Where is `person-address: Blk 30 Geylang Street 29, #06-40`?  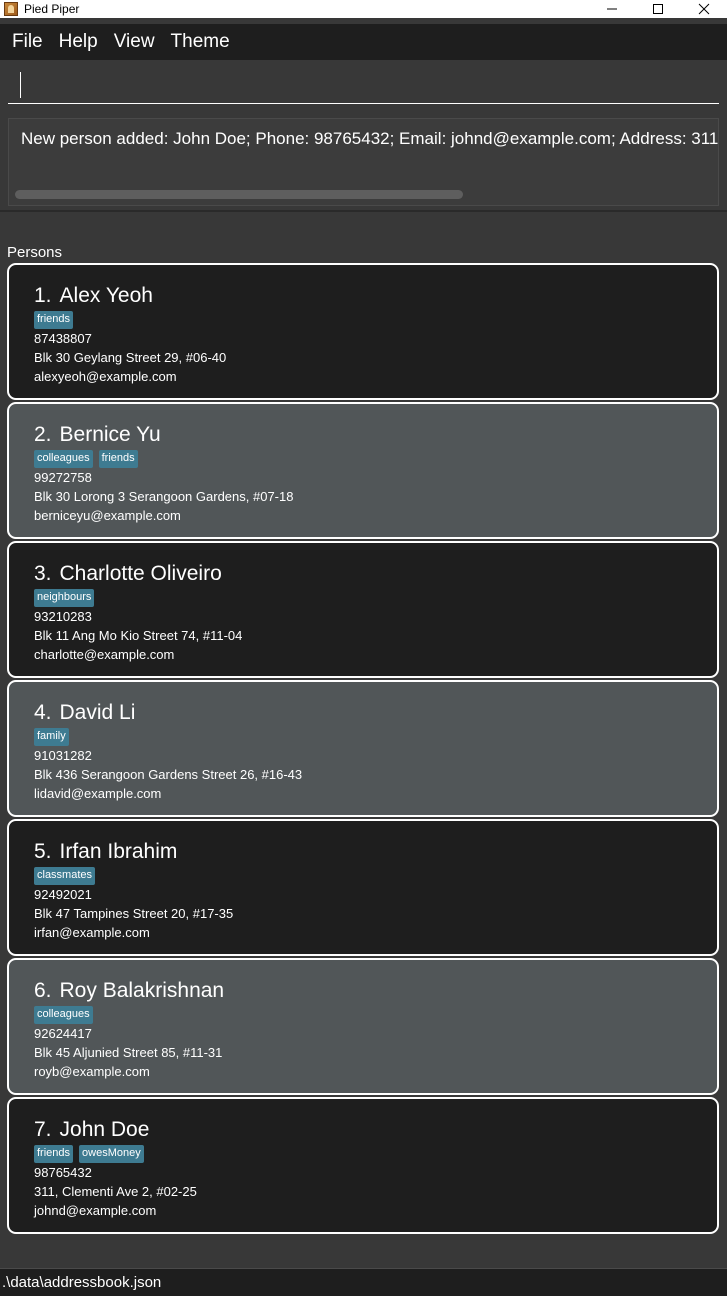
person-address: Blk 30 Geylang Street 29, #06-40 is located at coordinates (130, 357).